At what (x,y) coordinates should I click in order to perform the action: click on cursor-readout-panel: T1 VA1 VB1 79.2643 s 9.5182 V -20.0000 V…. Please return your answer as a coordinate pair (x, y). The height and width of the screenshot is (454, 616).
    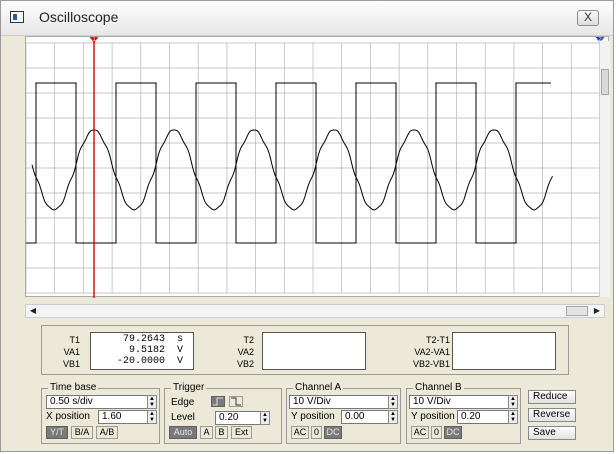
    Looking at the image, I should click on (305, 350).